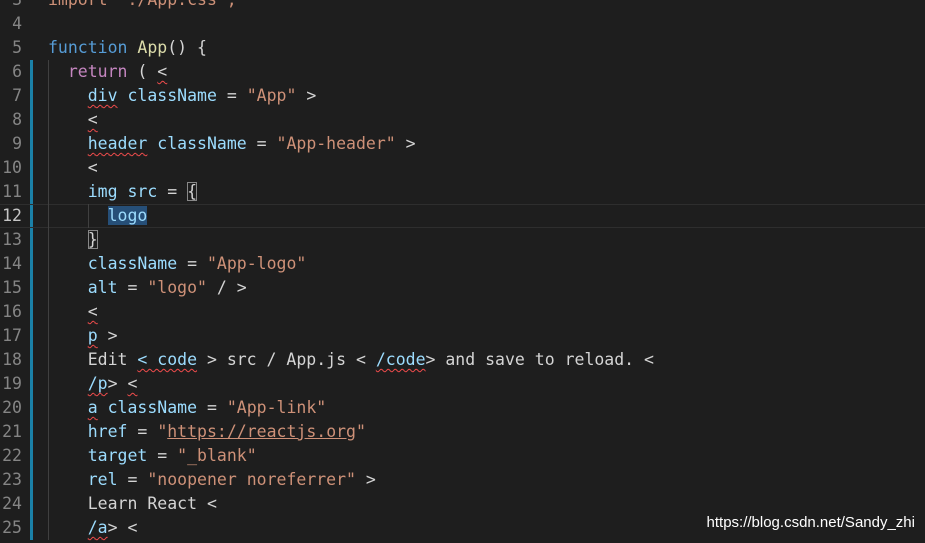 The width and height of the screenshot is (925, 543). Describe the element at coordinates (92, 407) in the screenshot. I see `syntax-error-token: a` at that location.